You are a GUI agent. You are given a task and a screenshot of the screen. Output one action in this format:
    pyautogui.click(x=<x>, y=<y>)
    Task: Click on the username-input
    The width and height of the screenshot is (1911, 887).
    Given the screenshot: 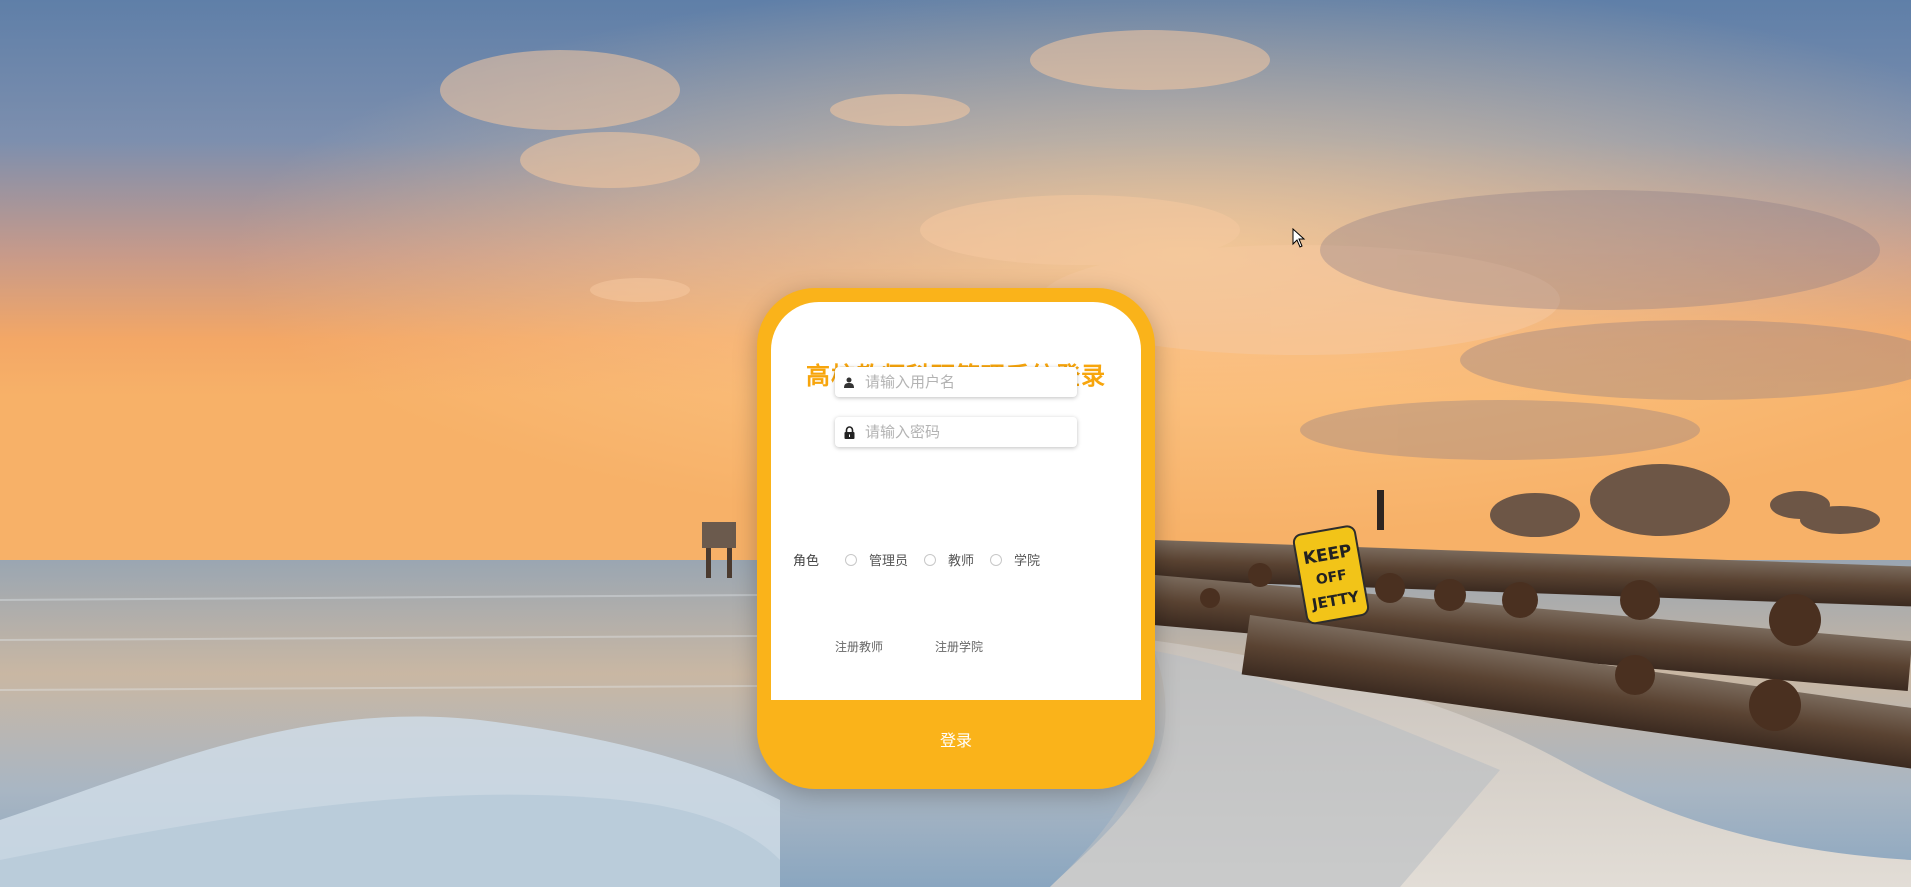 What is the action you would take?
    pyautogui.click(x=965, y=382)
    